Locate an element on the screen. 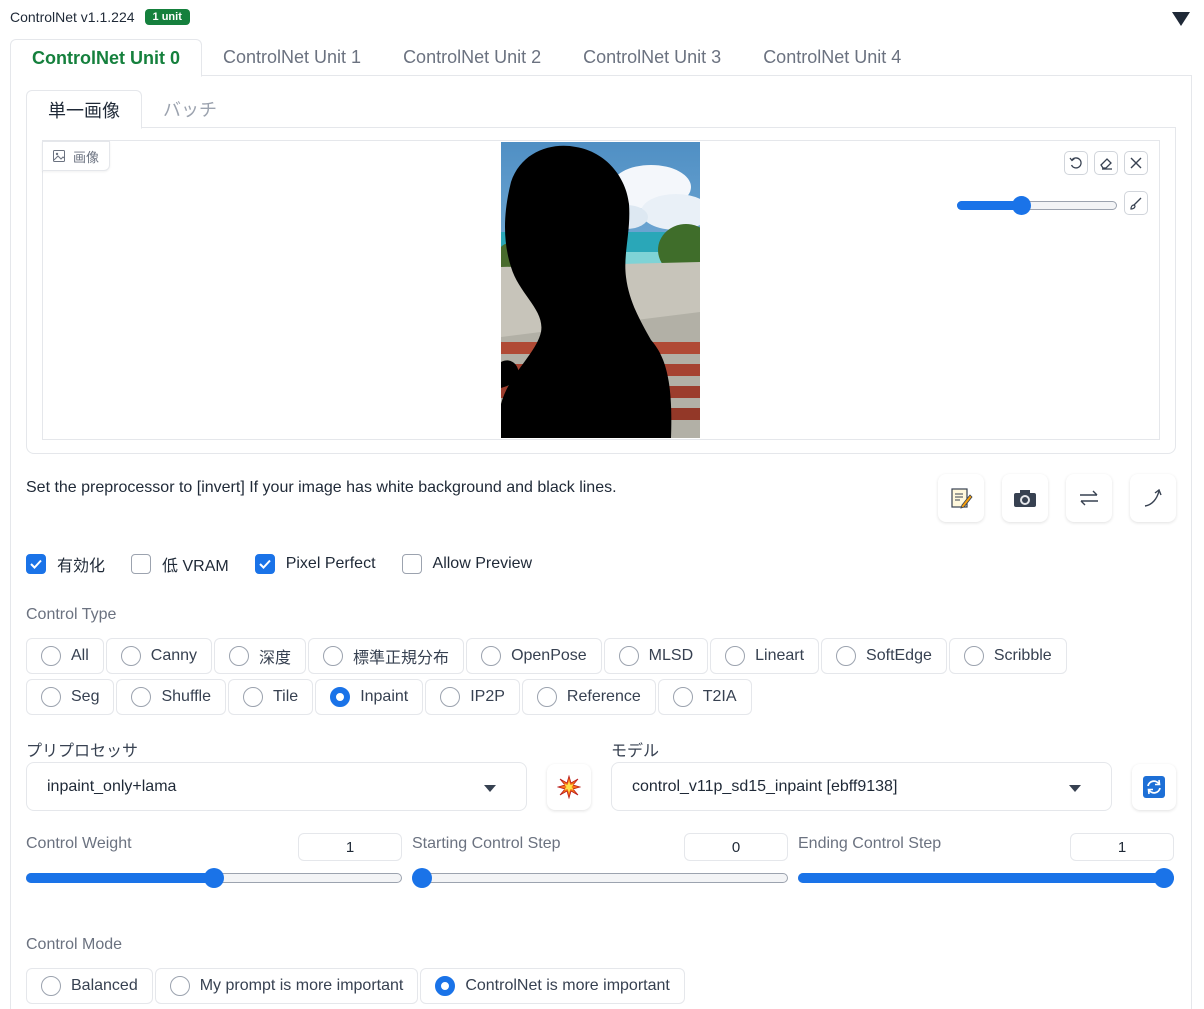 Image resolution: width=1204 pixels, height=1009 pixels. mirror-webcam-button is located at coordinates (1089, 498).